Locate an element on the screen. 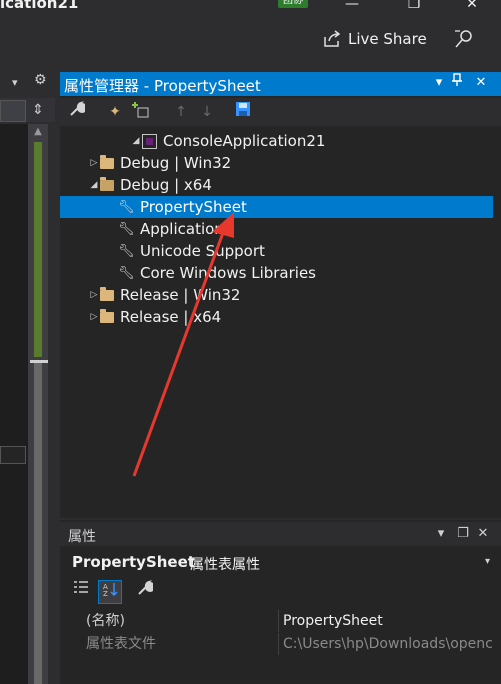 Image resolution: width=501 pixels, height=684 pixels. tree-item-label: Debug | x64 is located at coordinates (166, 185).